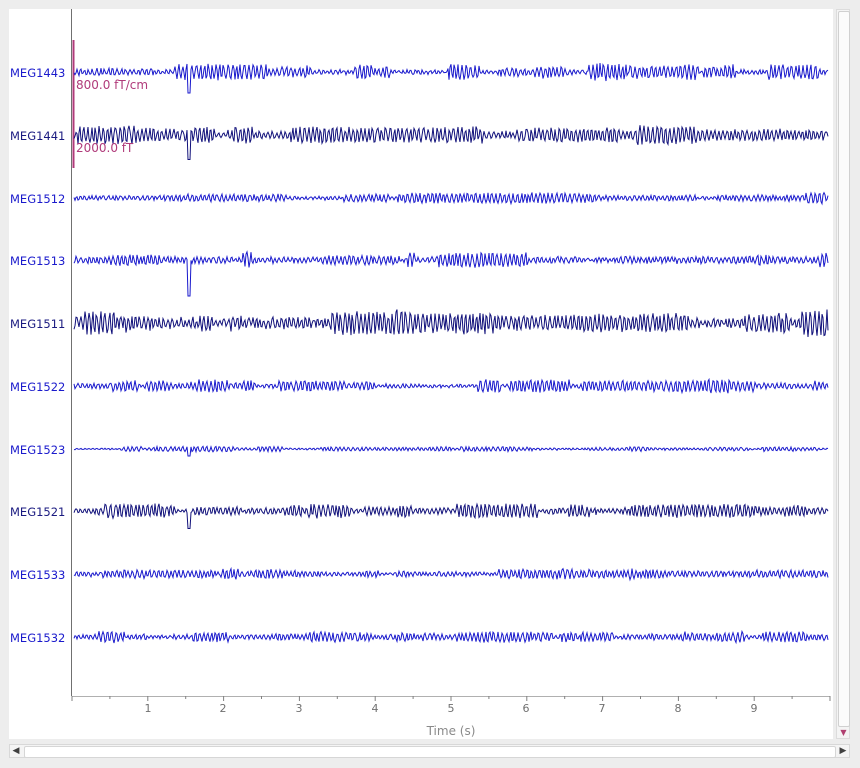 This screenshot has height=768, width=860. I want to click on horizontal-scrollbar: ◀ ▶, so click(429, 751).